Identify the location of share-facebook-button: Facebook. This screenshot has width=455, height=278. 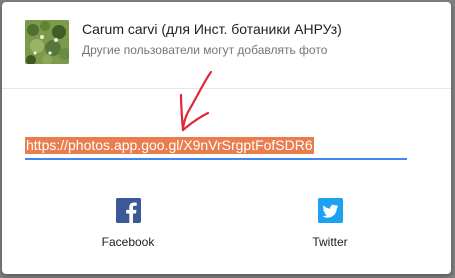
(128, 223).